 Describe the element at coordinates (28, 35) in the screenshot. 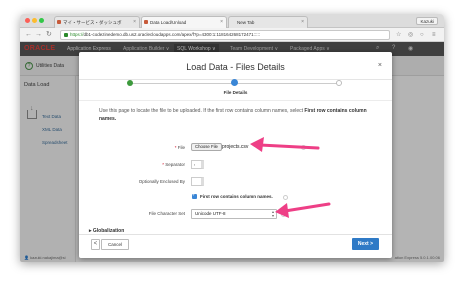

I see `back-arrow-icon: ←` at that location.